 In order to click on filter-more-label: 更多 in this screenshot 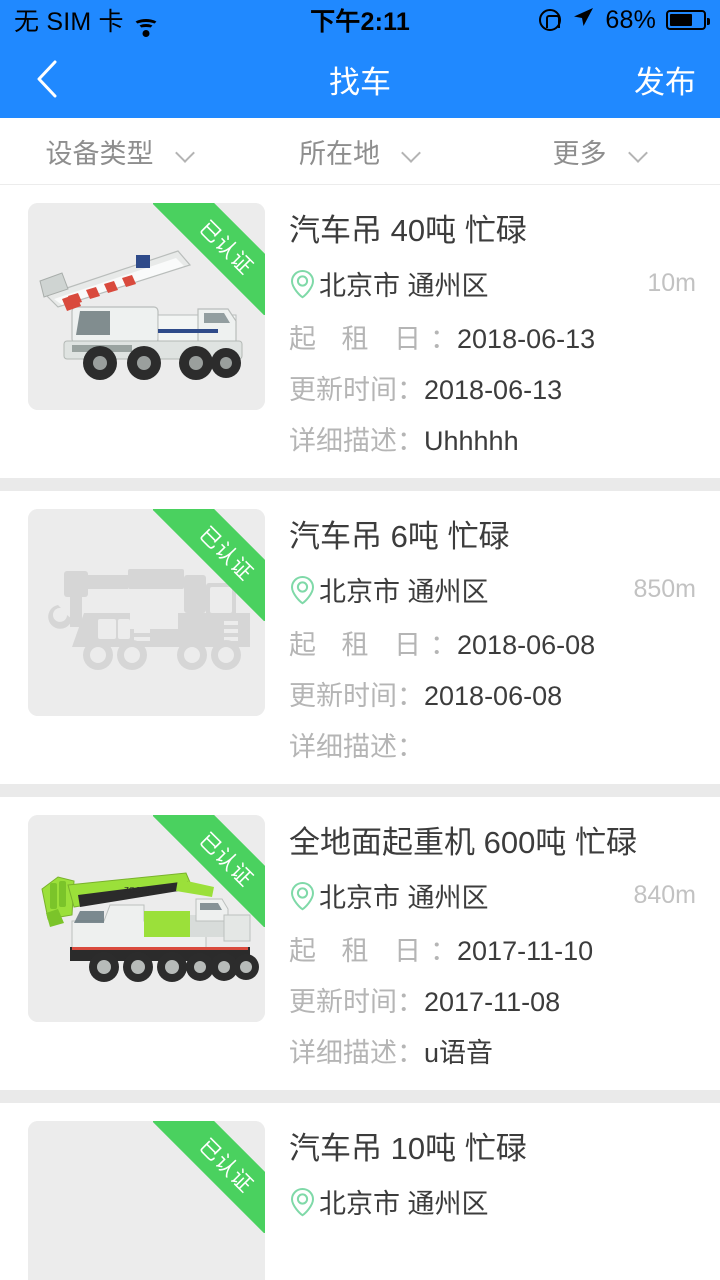, I will do `click(579, 153)`.